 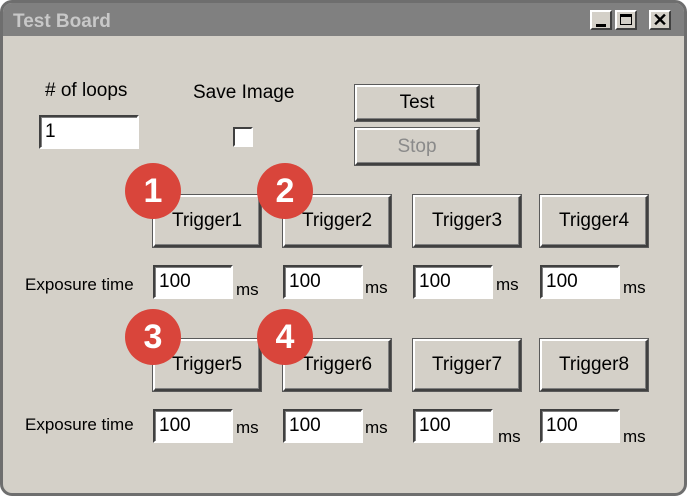 I want to click on exposure7-input: 100, so click(x=453, y=426).